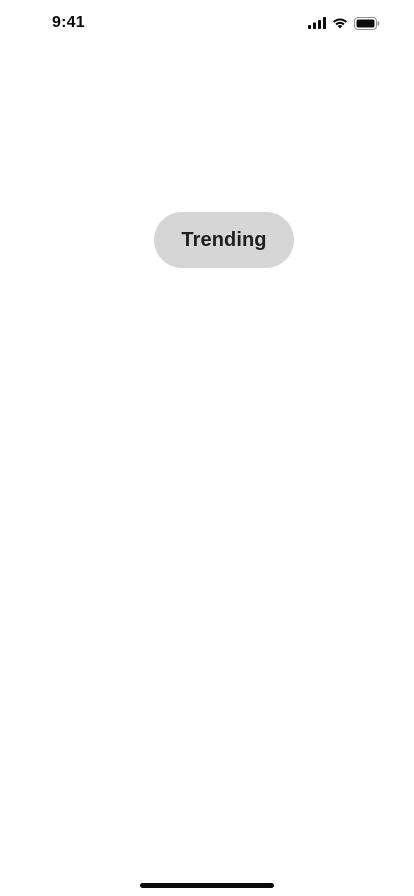 The image size is (414, 896). I want to click on trending-button-label: Trending, so click(224, 239).